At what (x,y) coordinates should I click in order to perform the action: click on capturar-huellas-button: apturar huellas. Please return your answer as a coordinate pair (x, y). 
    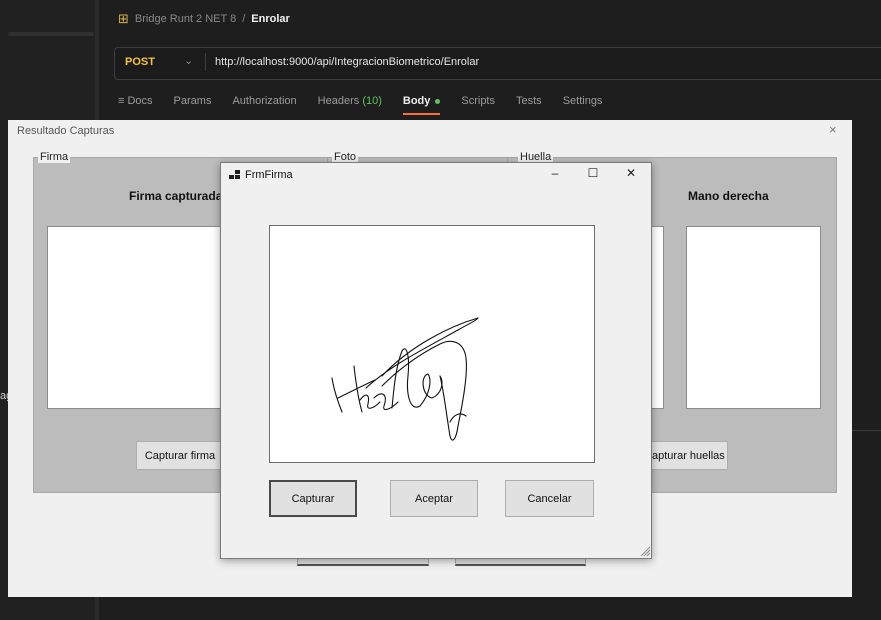
    Looking at the image, I should click on (684, 455).